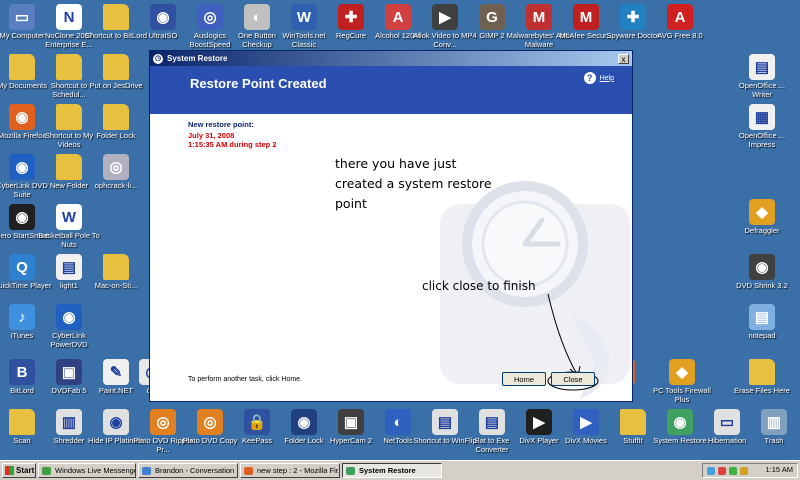 Image resolution: width=800 pixels, height=480 pixels. I want to click on start-label: Start, so click(25, 470).